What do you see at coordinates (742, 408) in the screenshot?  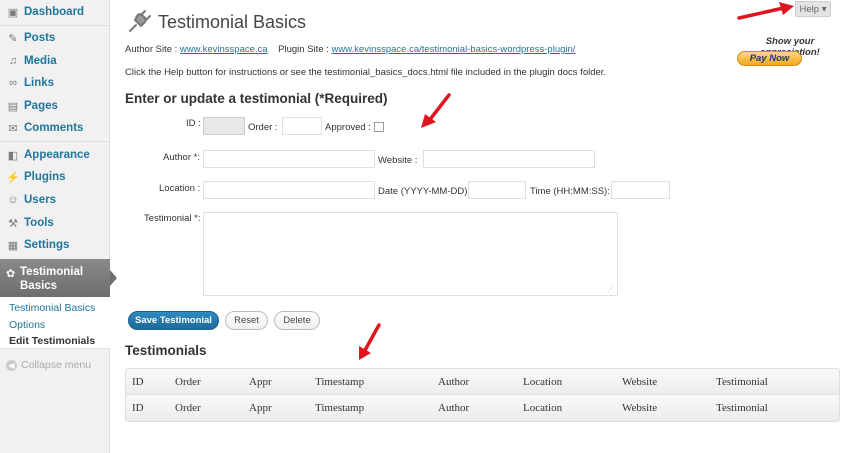 I see `column-footer: Testimonial` at bounding box center [742, 408].